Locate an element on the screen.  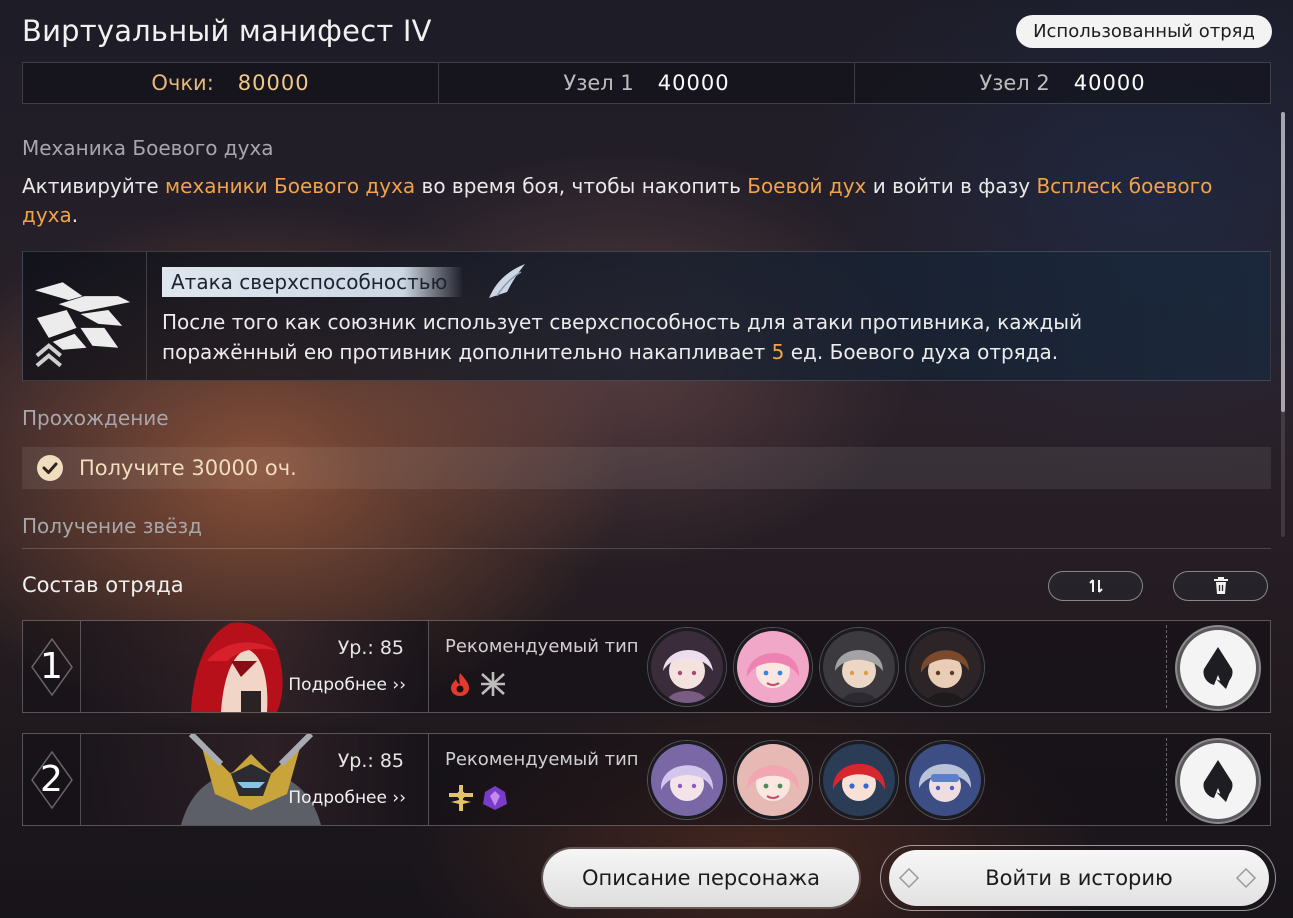
passage-section-label: Прохождение is located at coordinates (95, 418).